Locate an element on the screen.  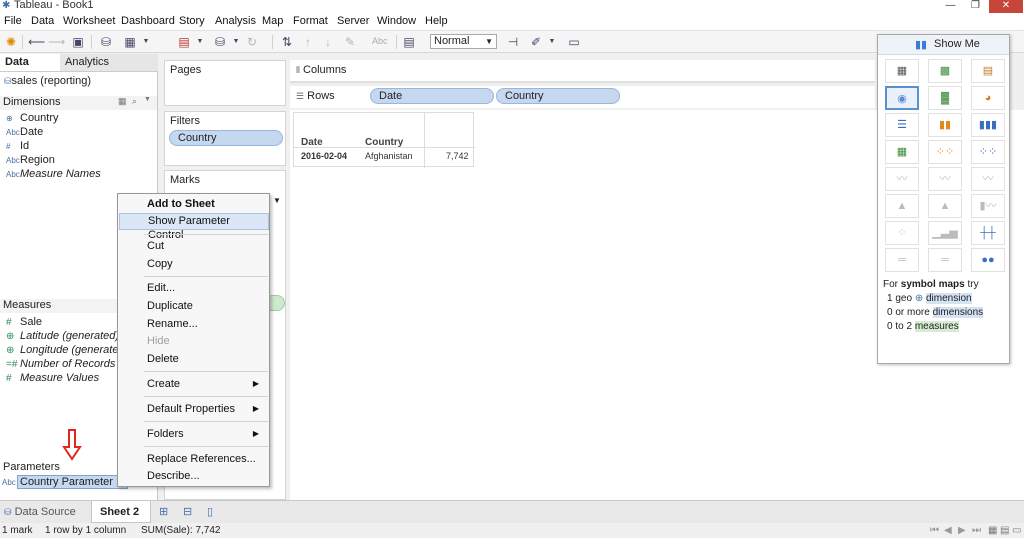
menu-analysis: Analysis is located at coordinates (235, 21).